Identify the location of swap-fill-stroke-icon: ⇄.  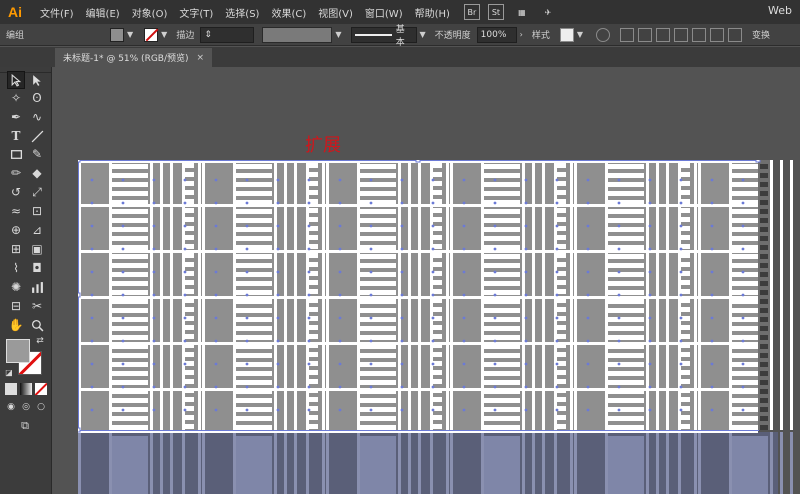
(40, 341).